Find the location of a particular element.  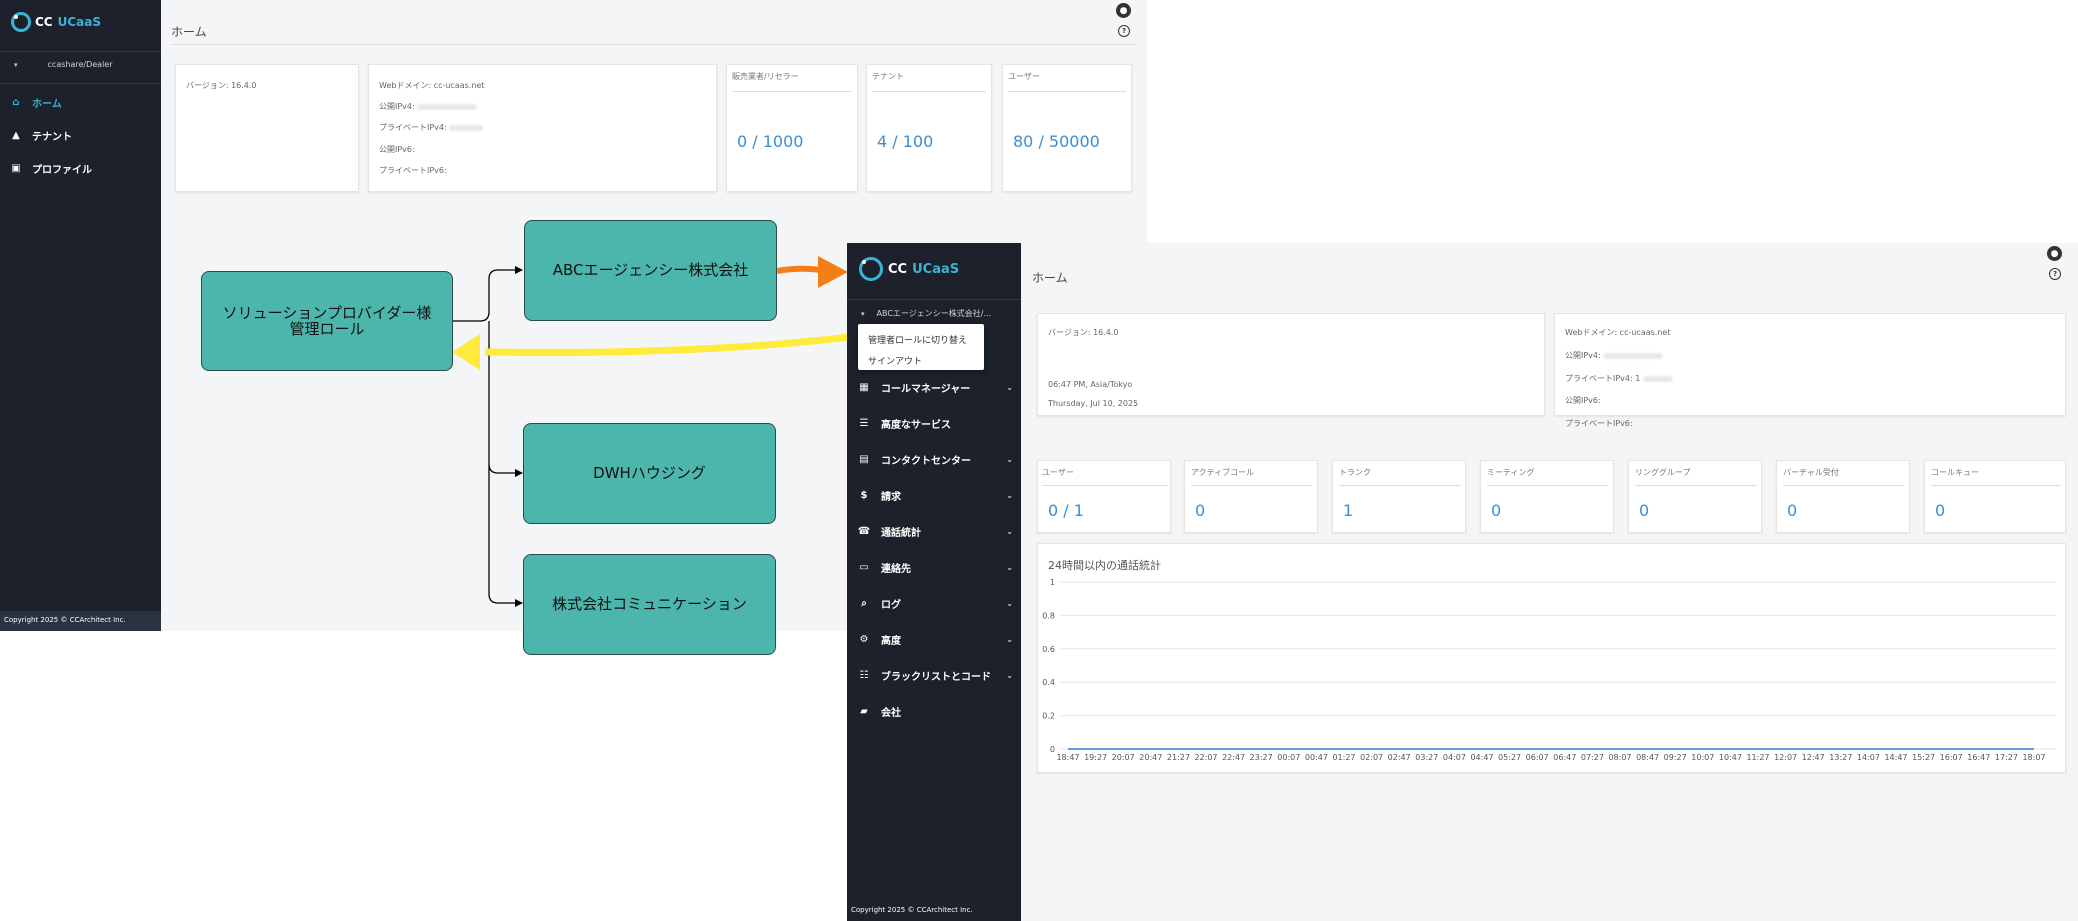

stat-label: ユーザー is located at coordinates (1058, 472).